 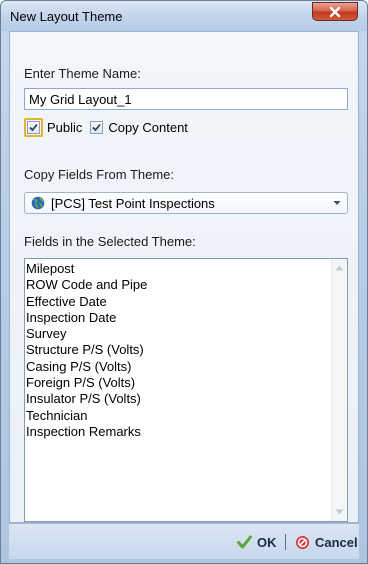 I want to click on list-item: Structure P/S (Volts), so click(x=86, y=350).